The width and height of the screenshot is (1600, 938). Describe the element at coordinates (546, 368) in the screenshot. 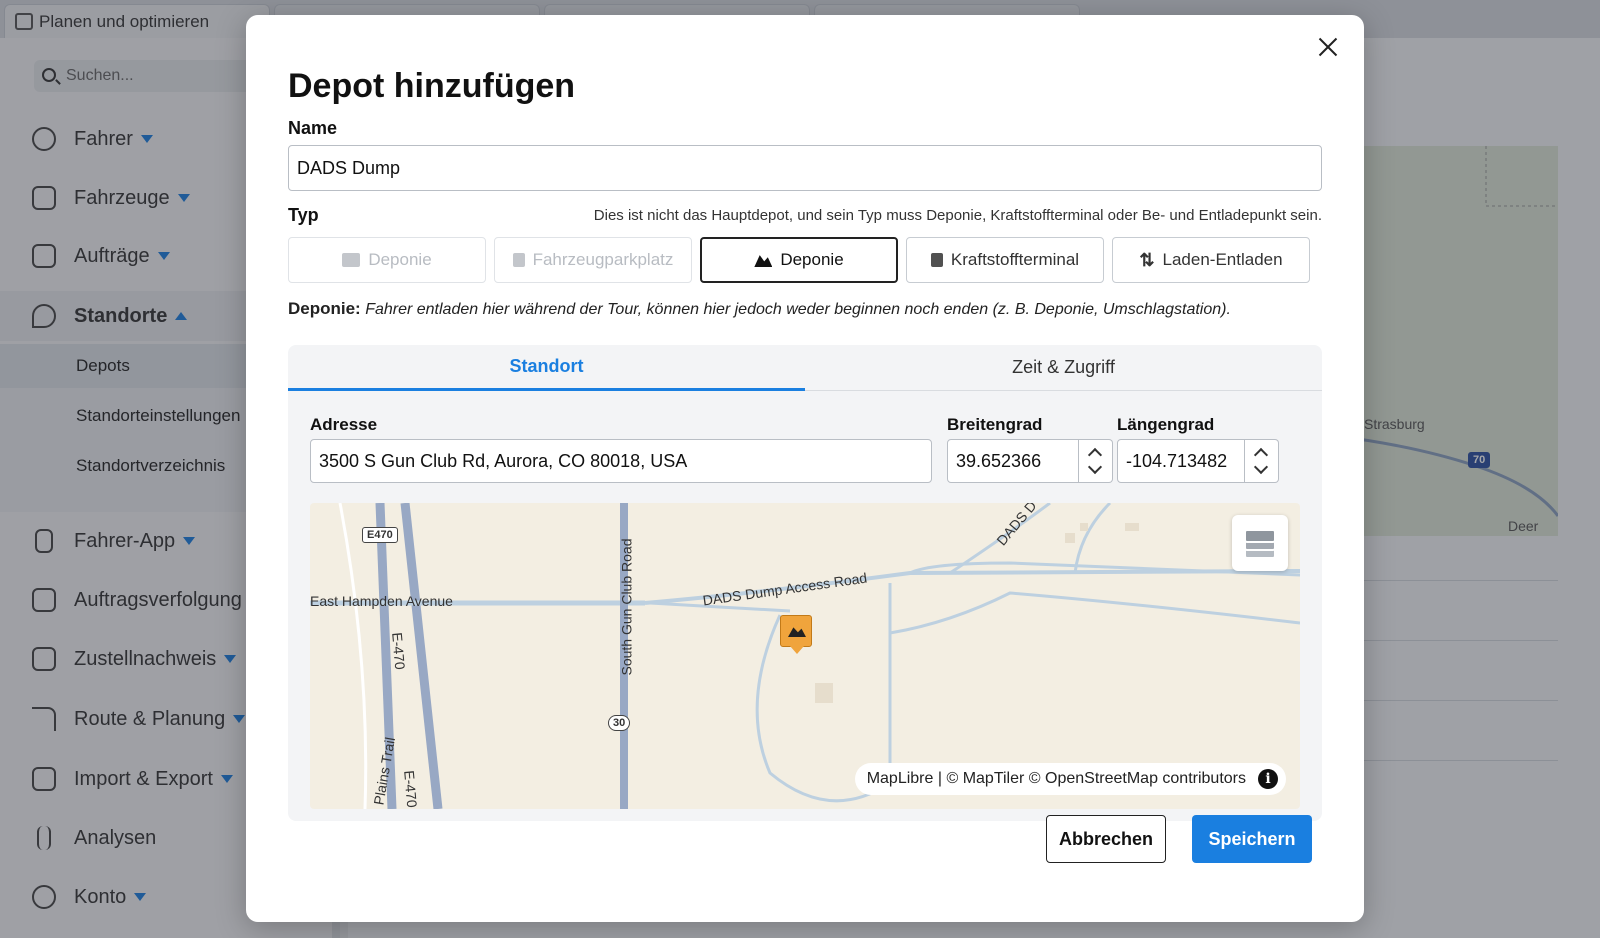

I see `tab-standort: Standort` at that location.